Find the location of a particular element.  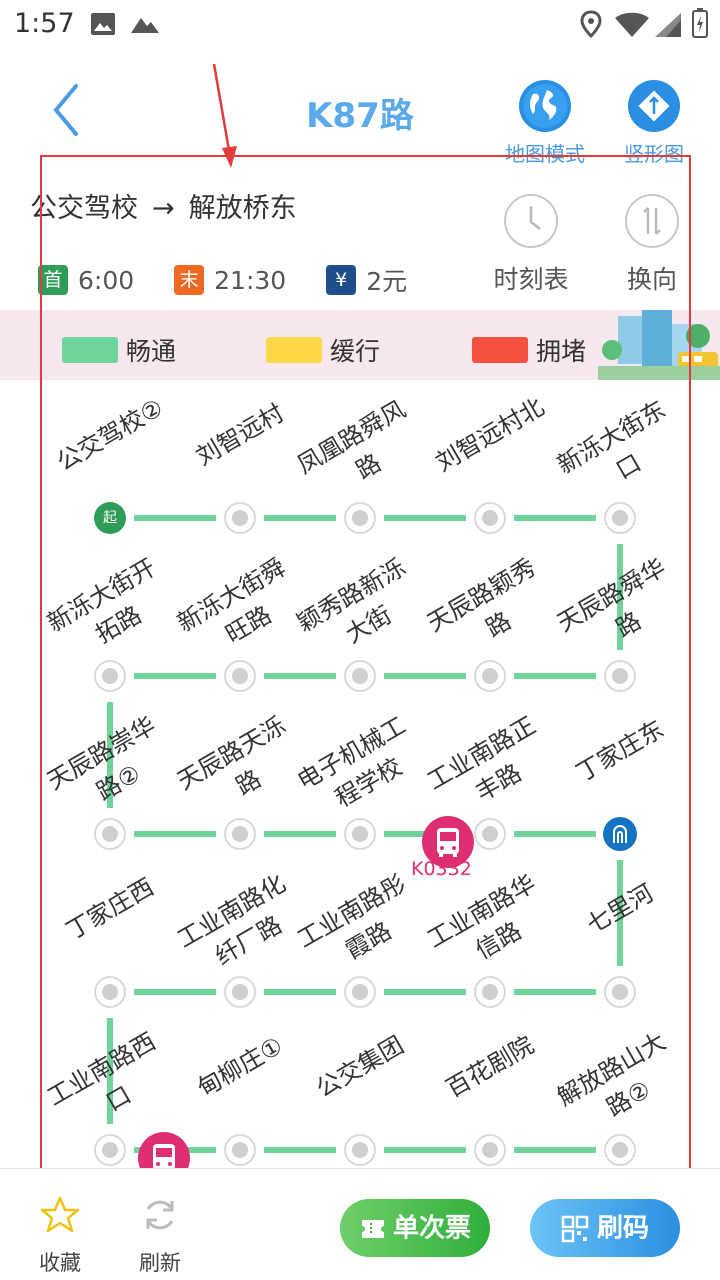

stop-name: 甸柳庄① is located at coordinates (240, 1066).